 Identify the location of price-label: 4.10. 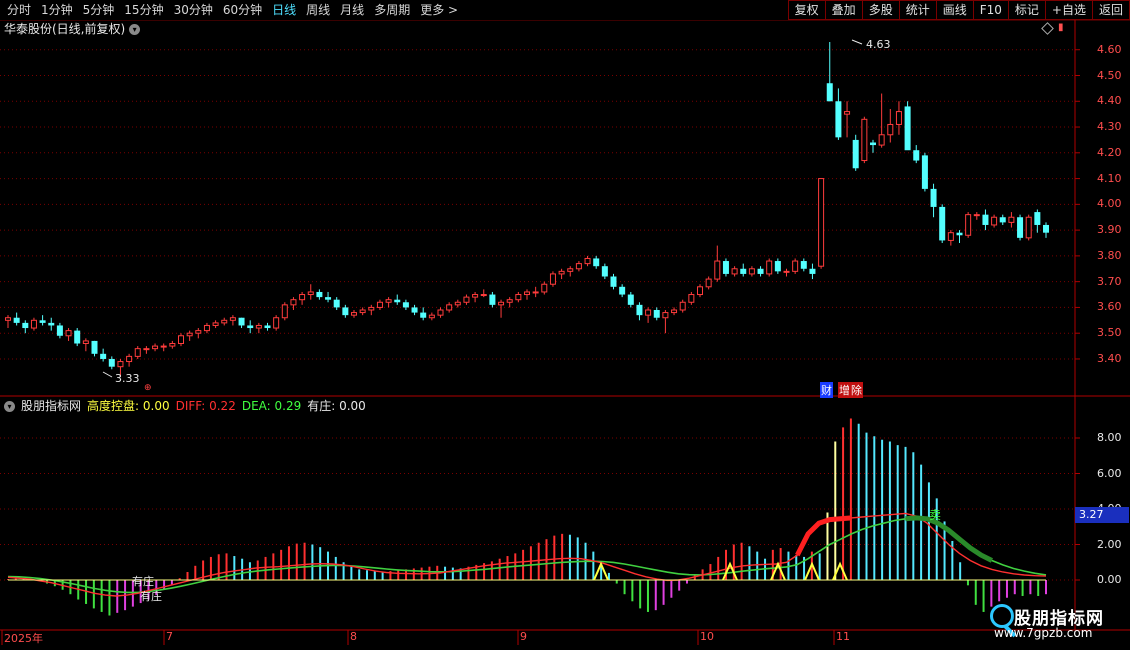
(1109, 178).